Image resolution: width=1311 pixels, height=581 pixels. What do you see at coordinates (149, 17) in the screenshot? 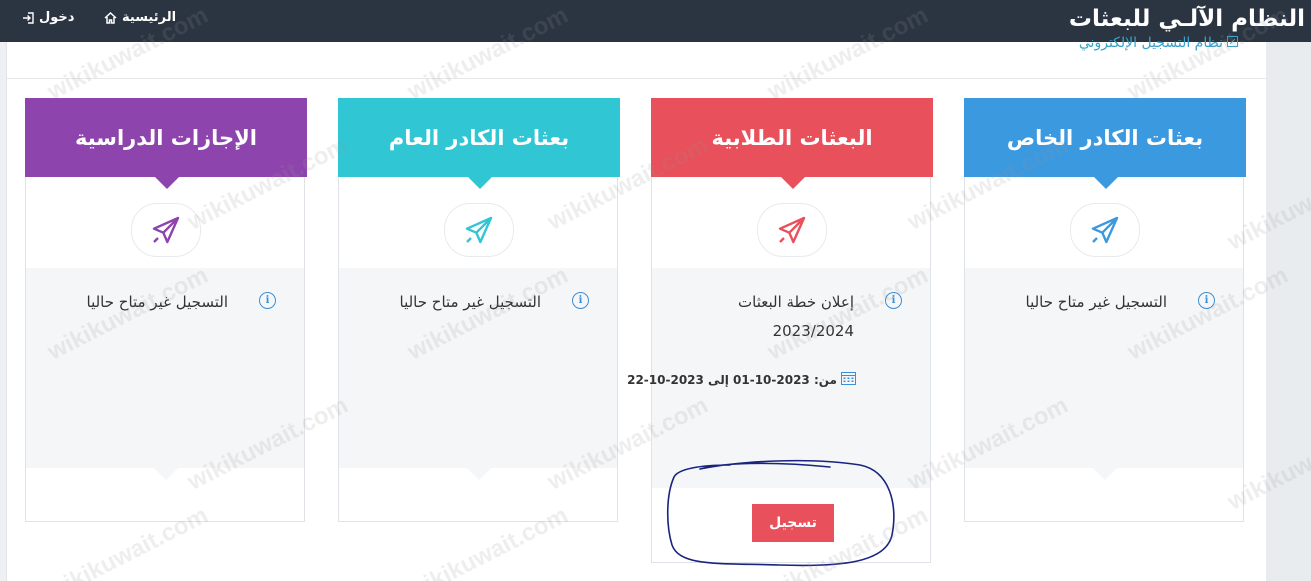
I see `nav-home-label: الرئيسية` at bounding box center [149, 17].